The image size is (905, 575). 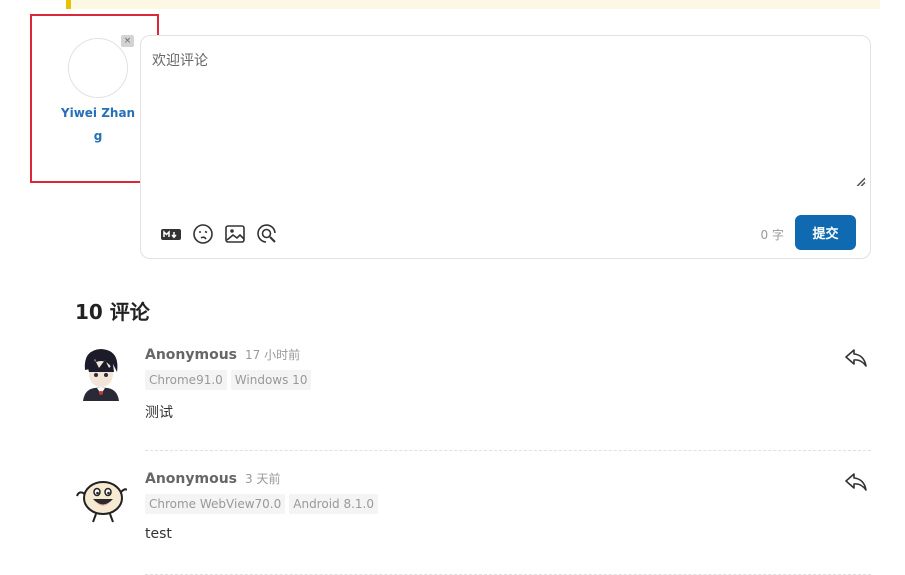 What do you see at coordinates (508, 481) in the screenshot?
I see `comment-header: Anonymous 3 天前` at bounding box center [508, 481].